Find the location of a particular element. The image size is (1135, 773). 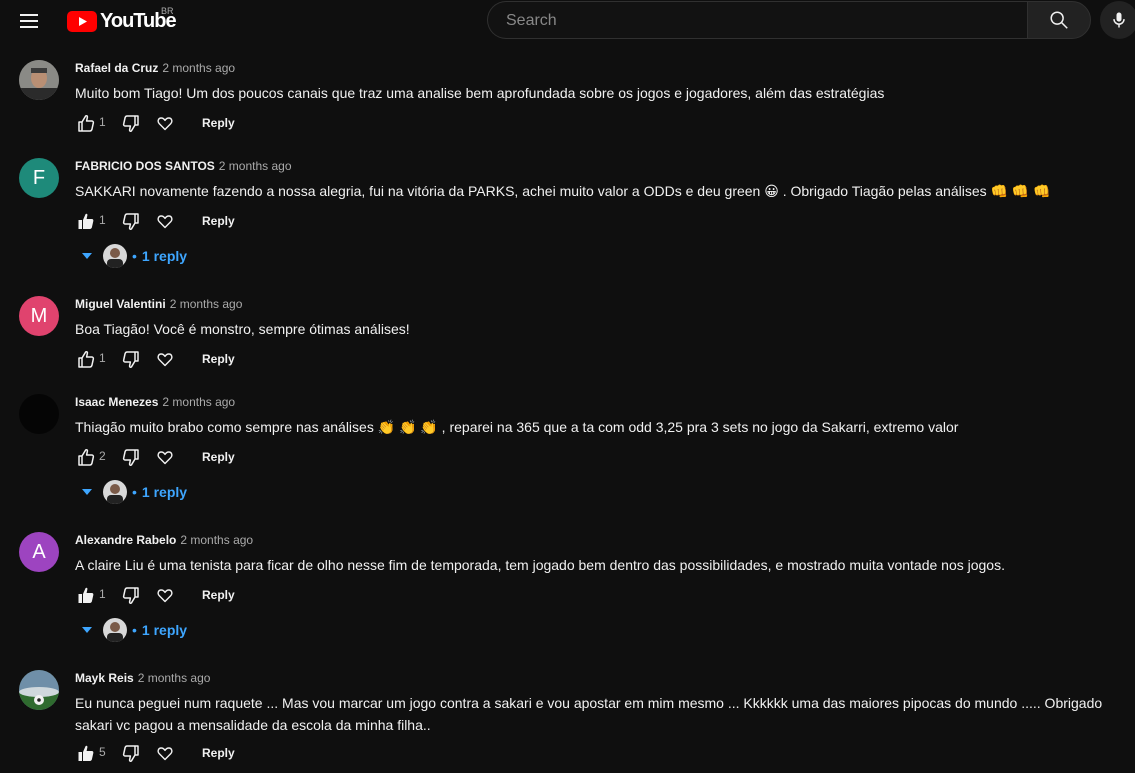

avatar: M is located at coordinates (39, 316).